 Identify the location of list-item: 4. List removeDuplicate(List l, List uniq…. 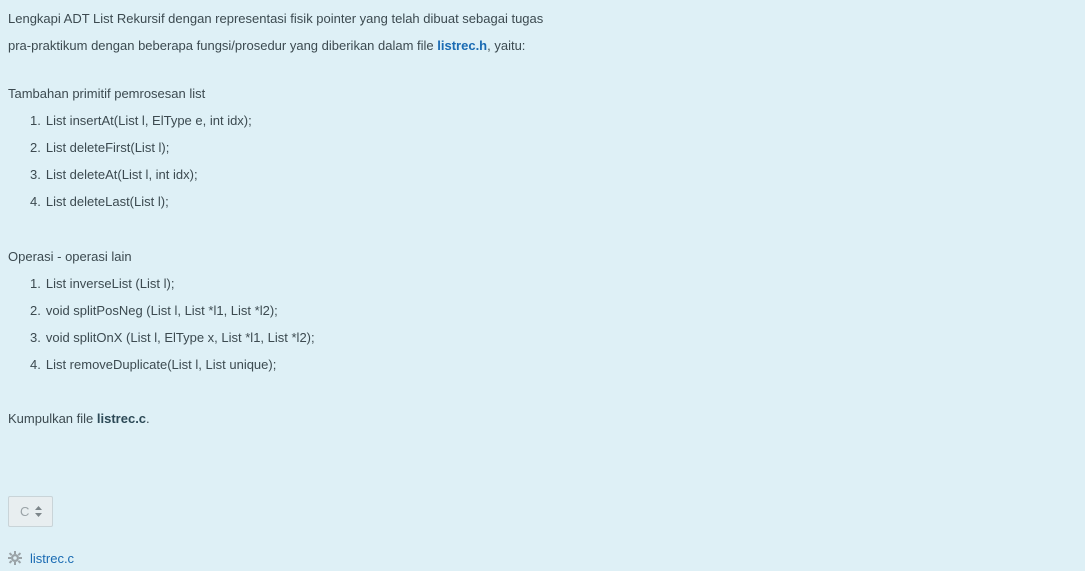
(153, 364).